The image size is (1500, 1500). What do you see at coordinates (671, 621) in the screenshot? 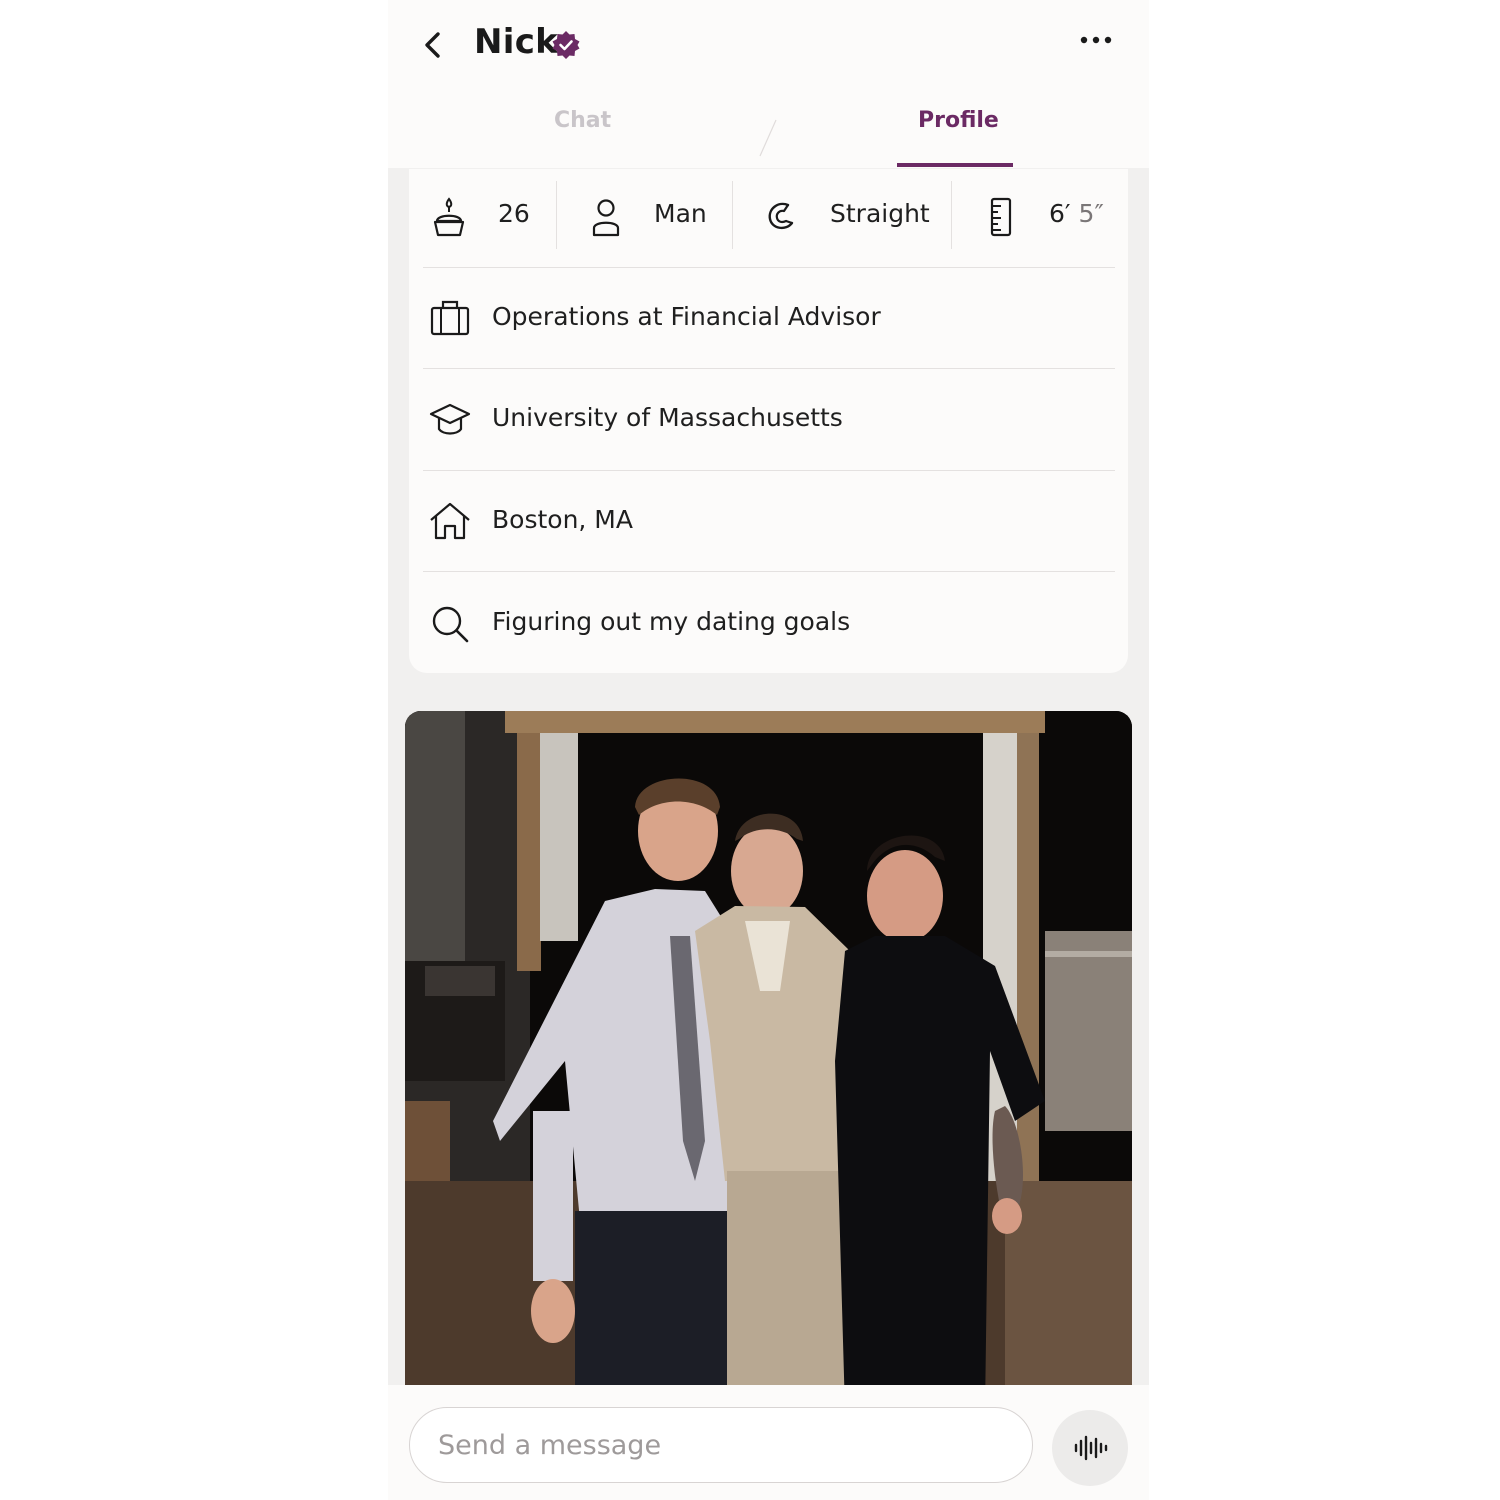
I see `dating-goals-text: Figuring out my dating goals` at bounding box center [671, 621].